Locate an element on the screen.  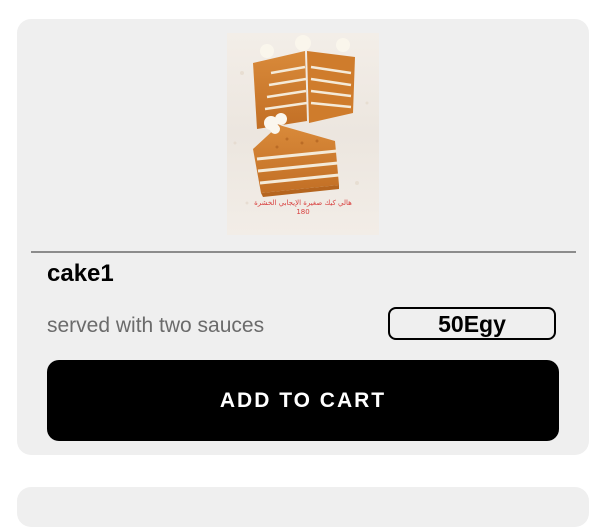
product-title: cake1 is located at coordinates (80, 273).